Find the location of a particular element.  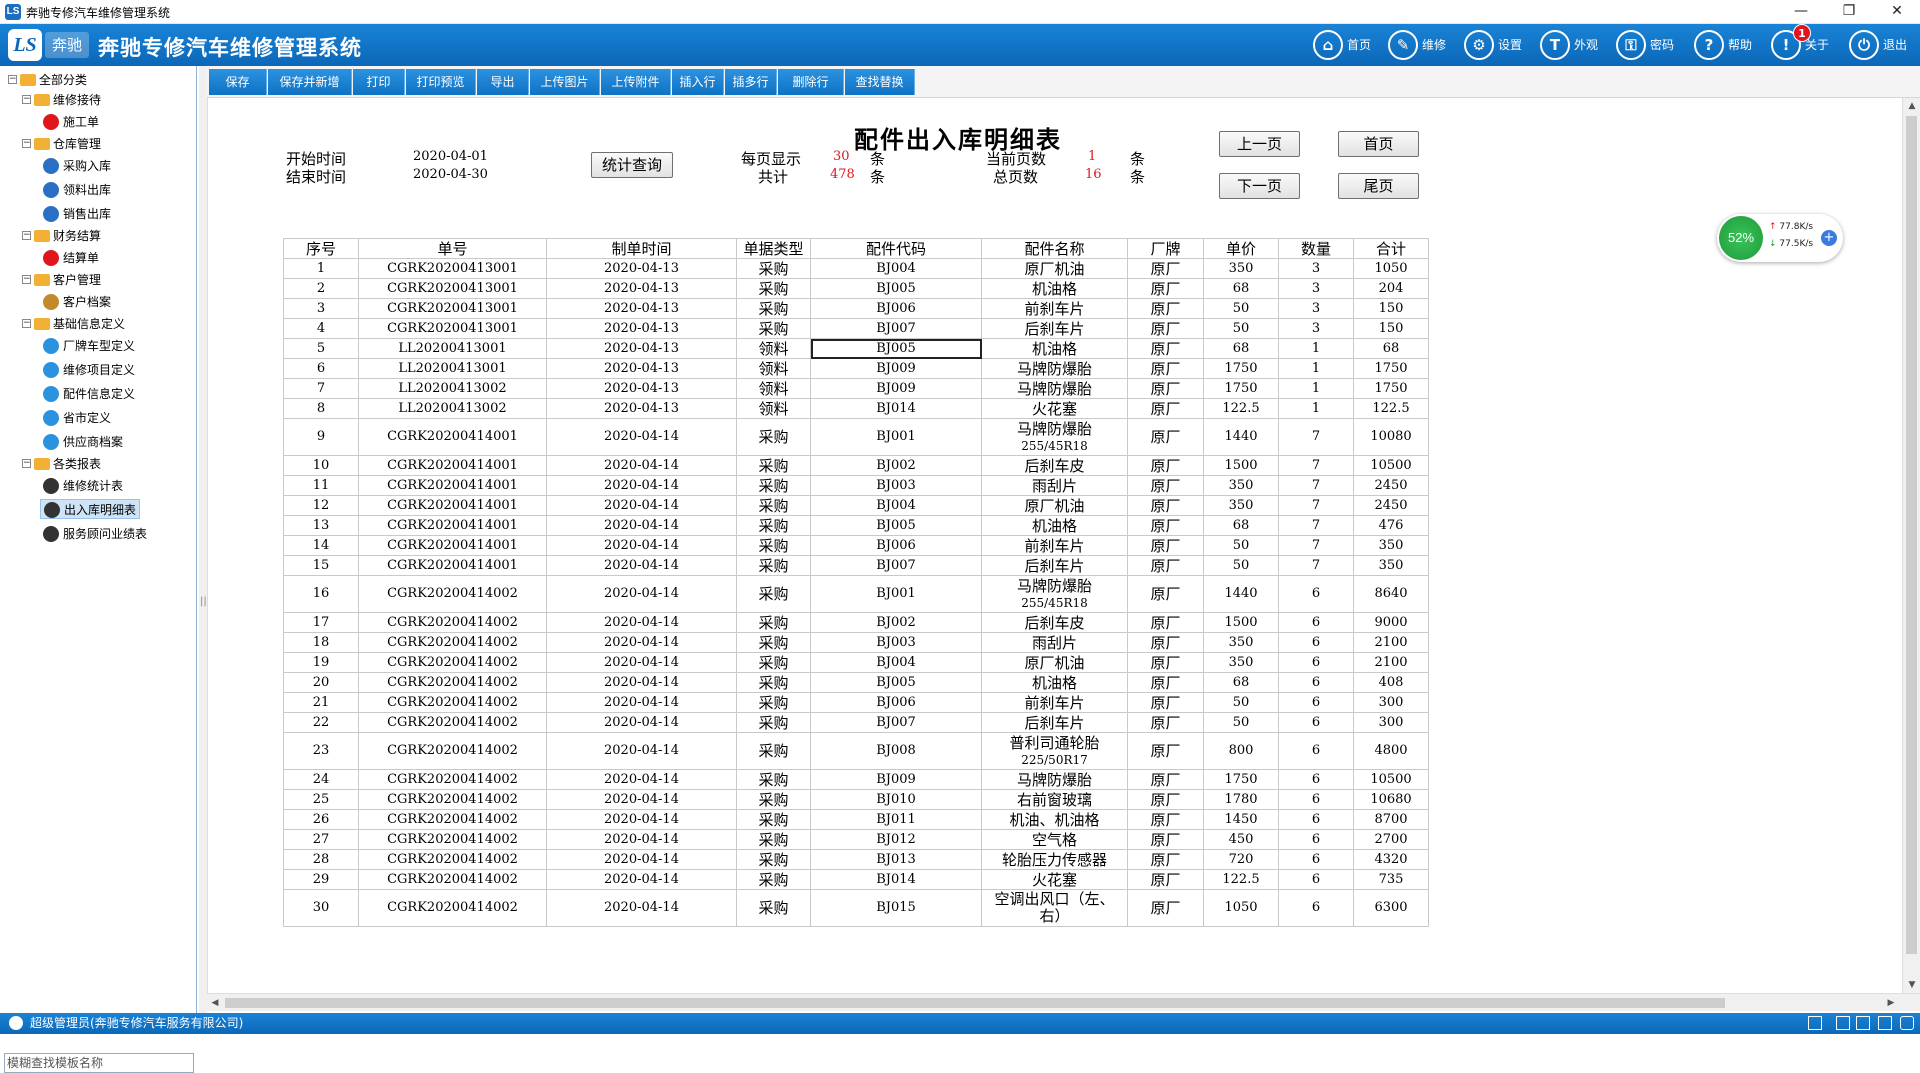

table-cell: 476 is located at coordinates (1391, 525).